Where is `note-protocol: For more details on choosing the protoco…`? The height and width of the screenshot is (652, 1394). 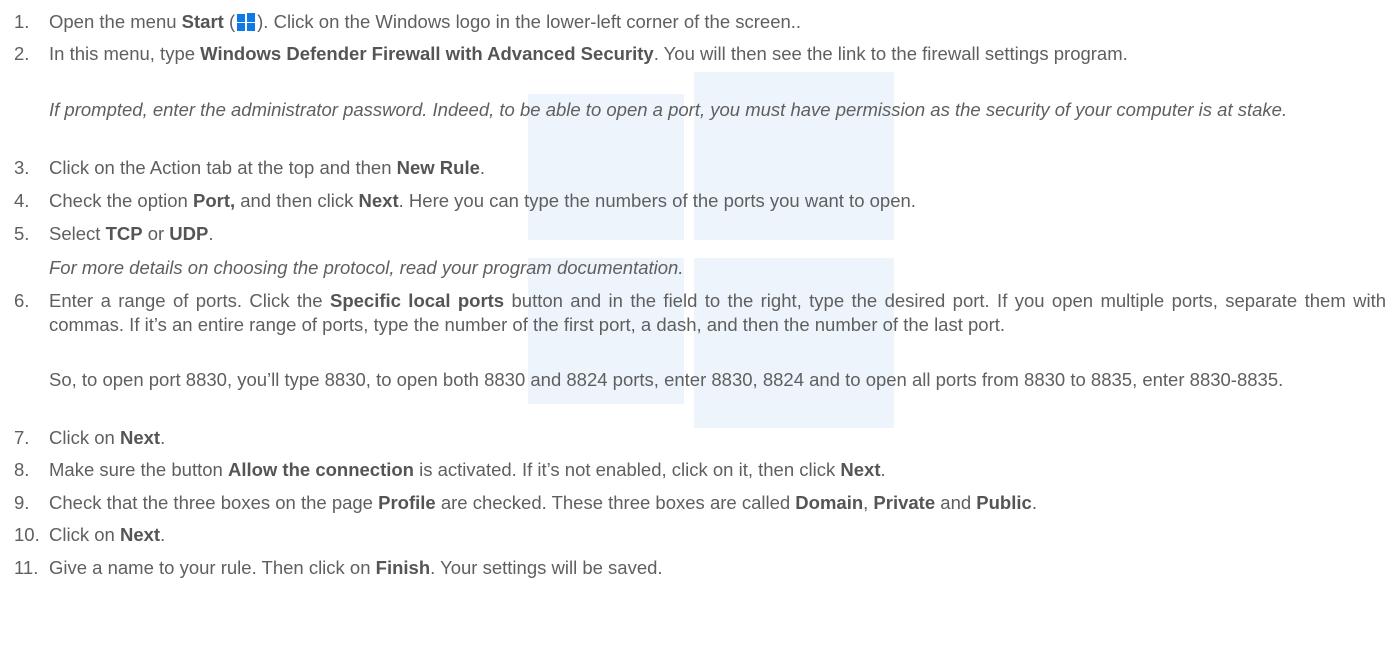
note-protocol: For more details on choosing the protoco… is located at coordinates (366, 267).